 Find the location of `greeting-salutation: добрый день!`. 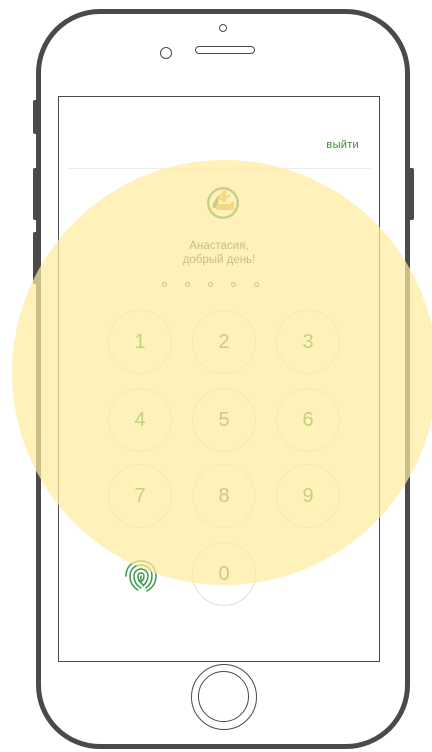

greeting-salutation: добрый день! is located at coordinates (219, 260).